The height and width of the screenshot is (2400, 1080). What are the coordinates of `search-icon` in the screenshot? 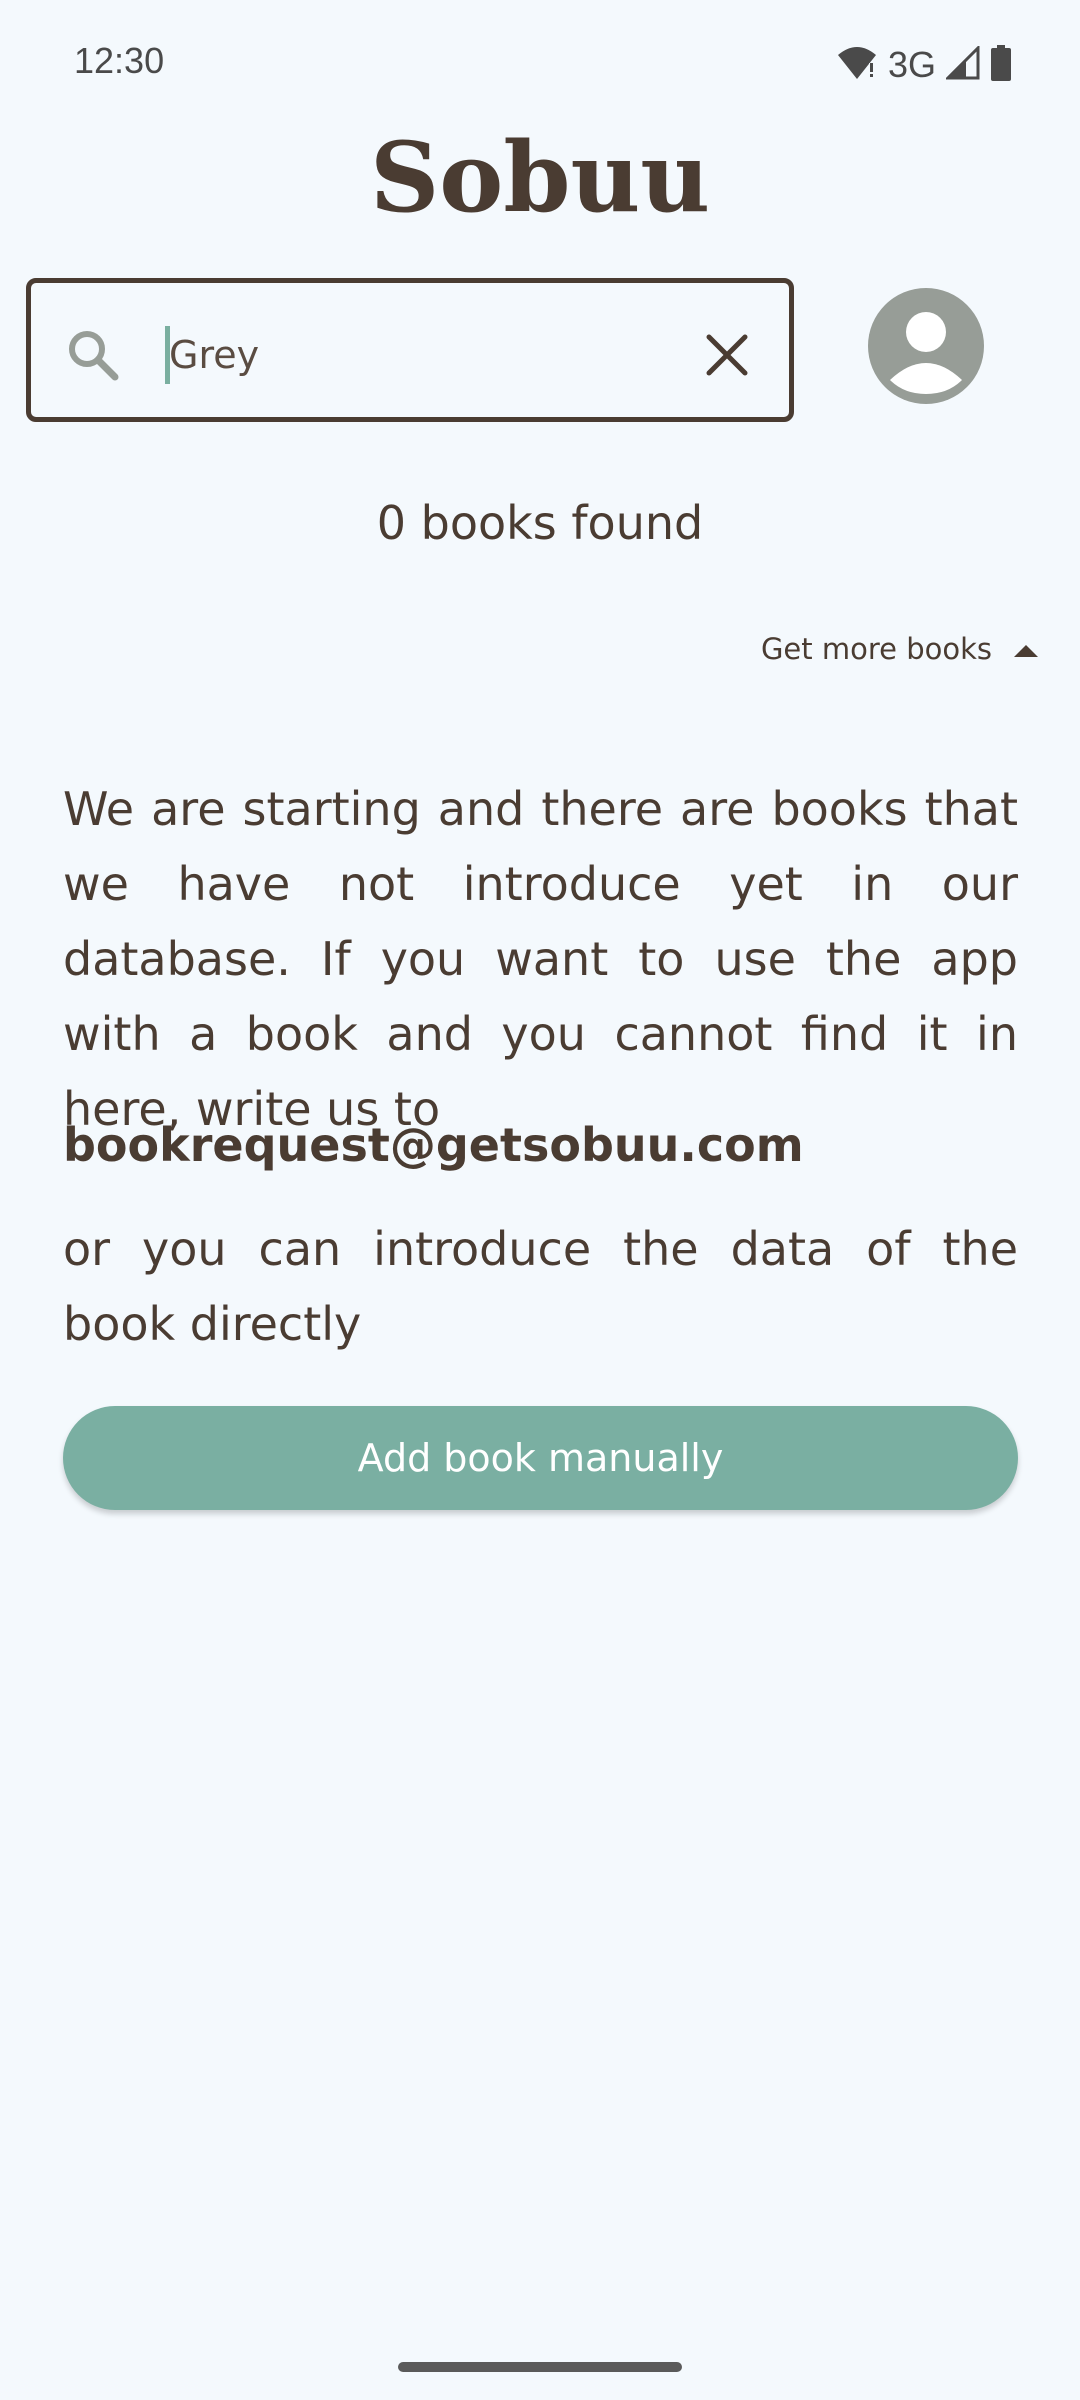 It's located at (93, 355).